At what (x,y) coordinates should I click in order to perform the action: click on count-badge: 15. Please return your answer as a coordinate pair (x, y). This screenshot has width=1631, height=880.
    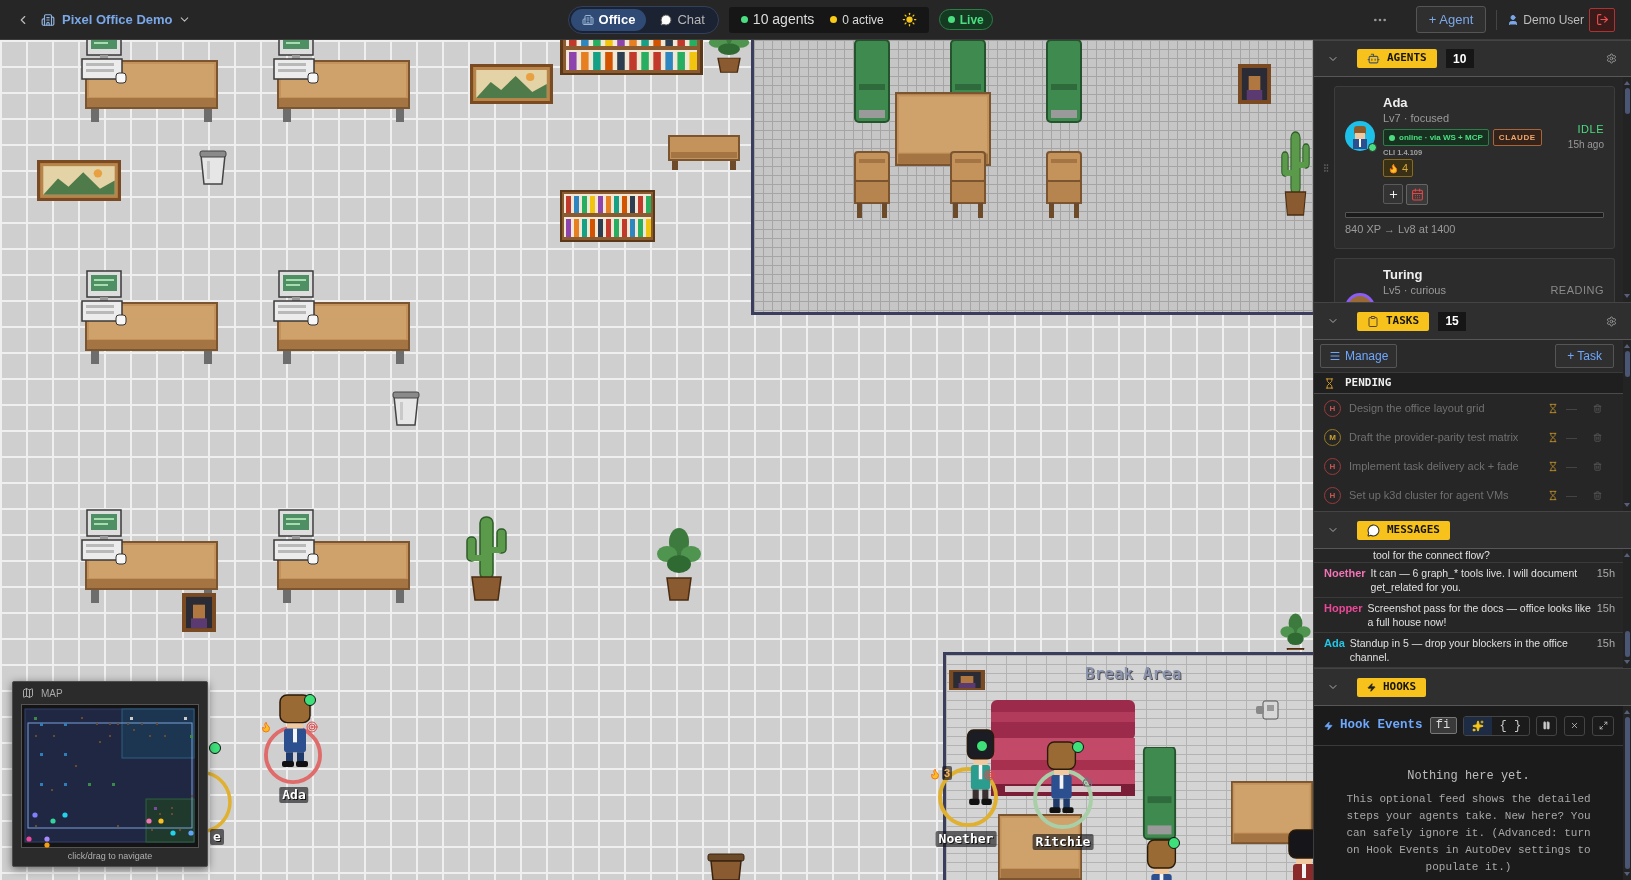
    Looking at the image, I should click on (1452, 321).